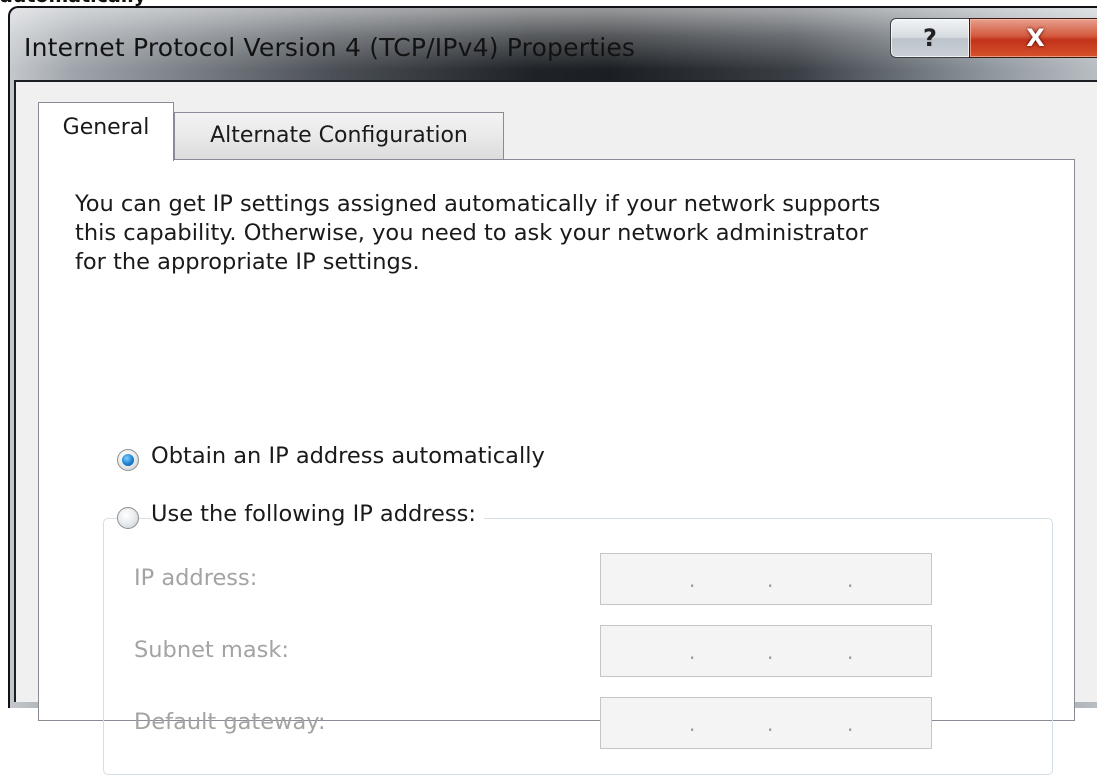 The image size is (1097, 775). I want to click on ip-address-field: . . ., so click(766, 579).